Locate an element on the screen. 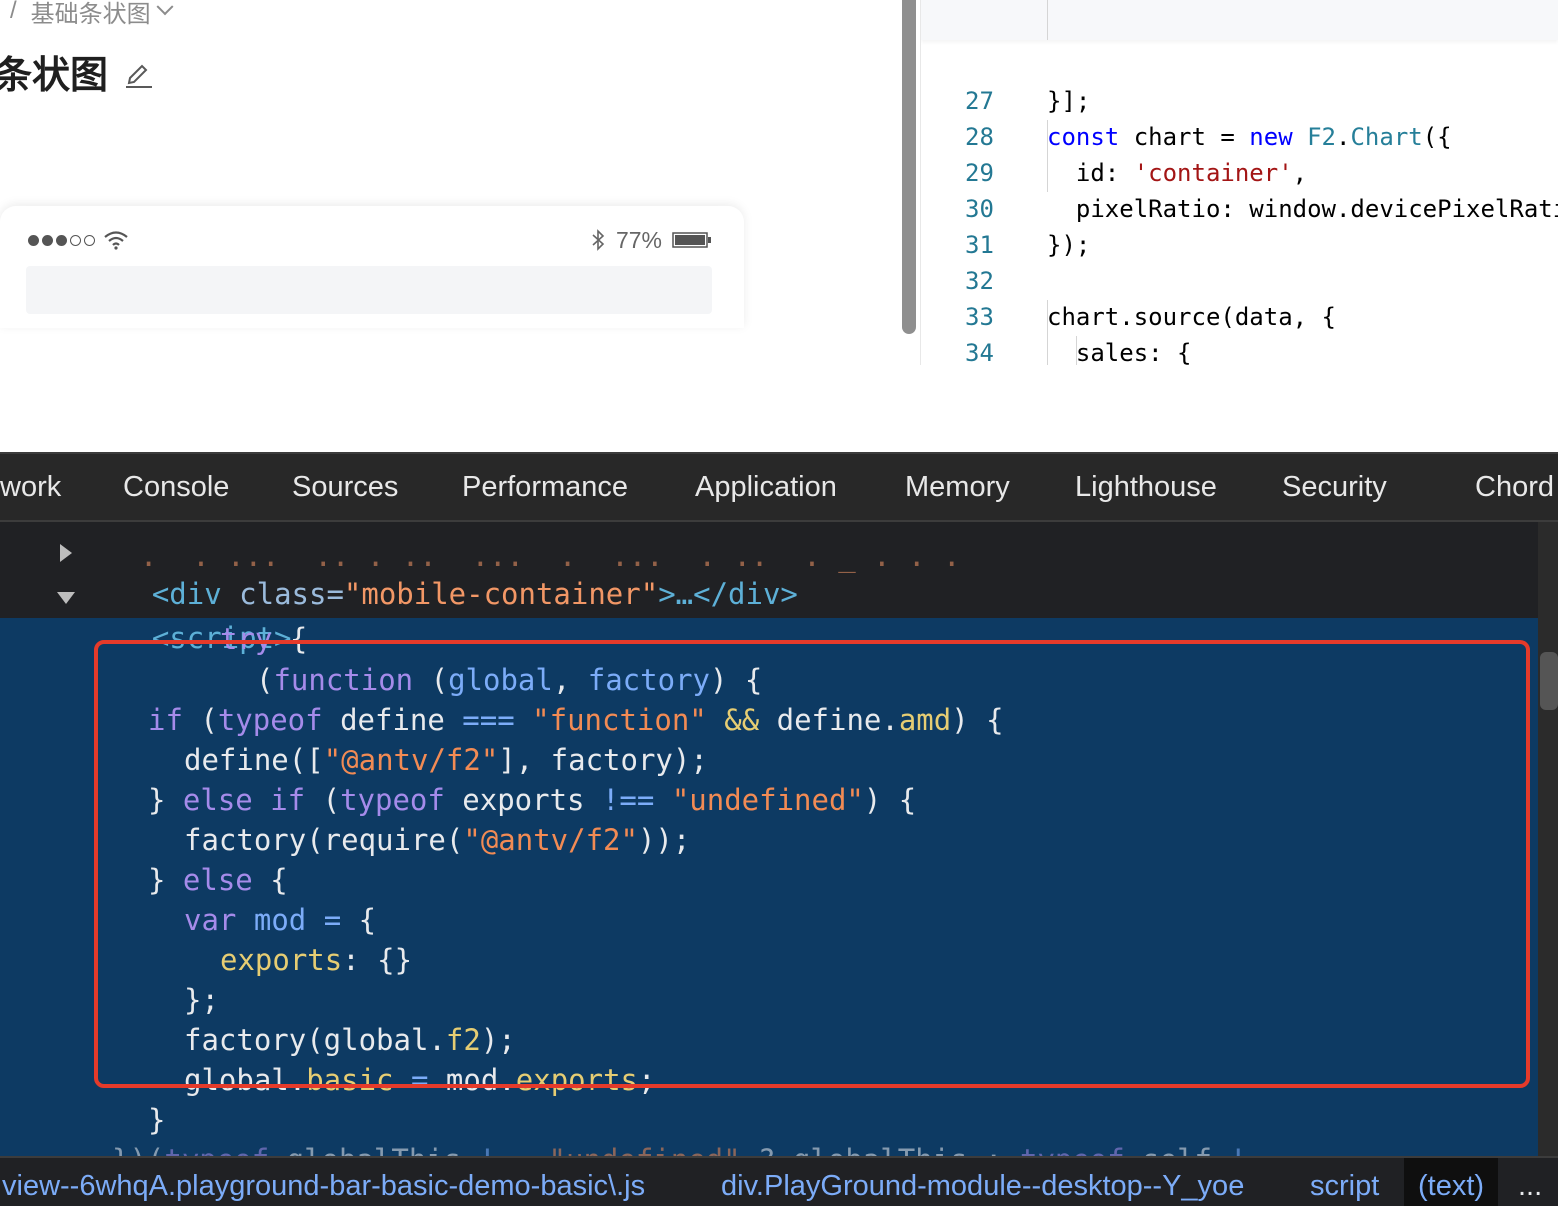  battery-icon is located at coordinates (691, 240).